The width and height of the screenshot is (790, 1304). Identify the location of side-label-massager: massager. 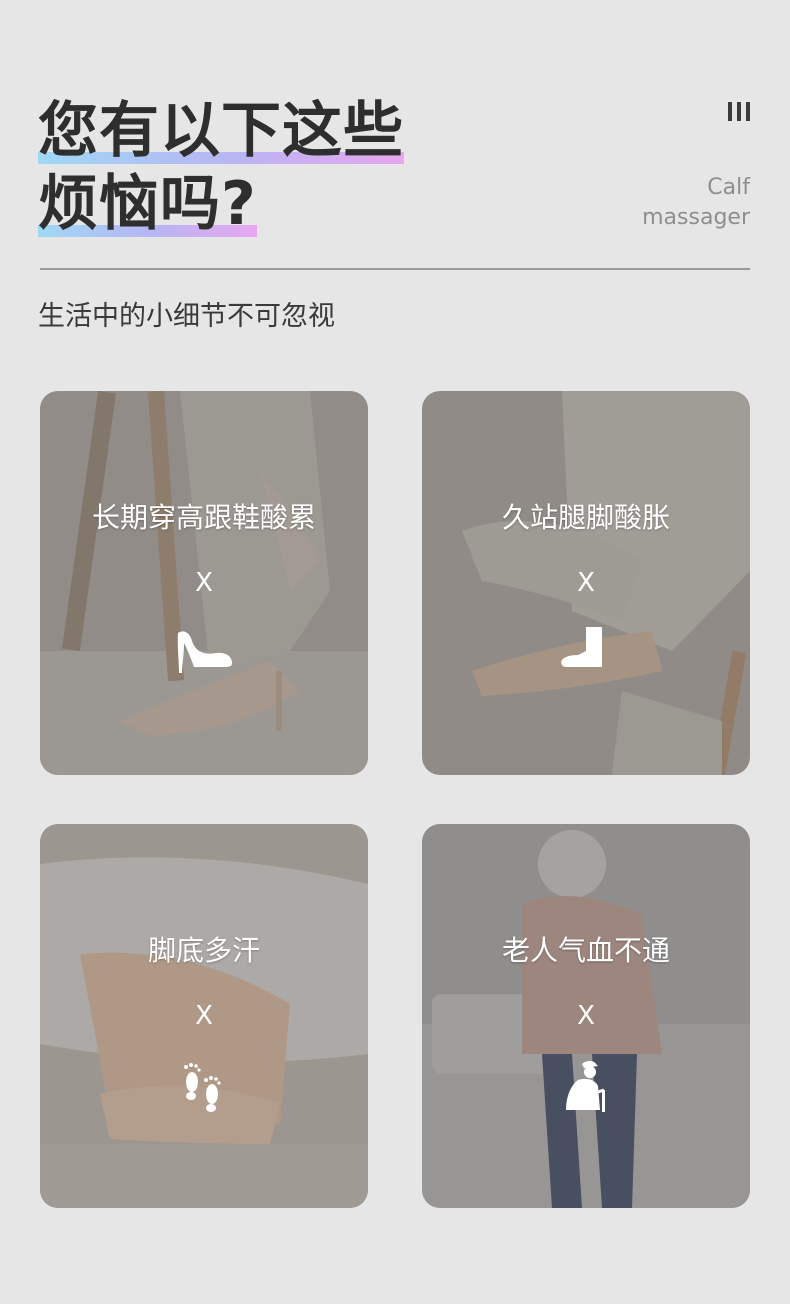
(696, 217).